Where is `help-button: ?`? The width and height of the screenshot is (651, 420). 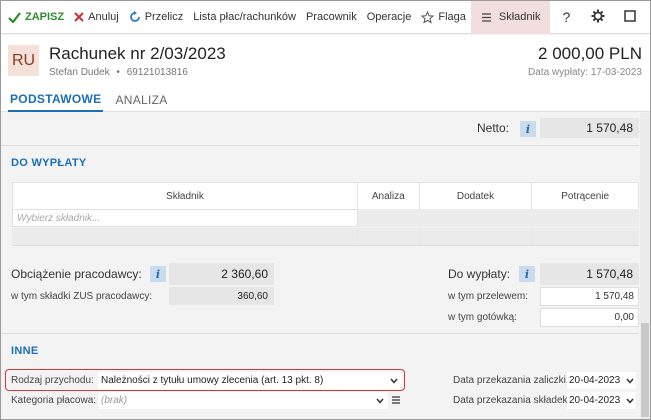
help-button: ? is located at coordinates (566, 17).